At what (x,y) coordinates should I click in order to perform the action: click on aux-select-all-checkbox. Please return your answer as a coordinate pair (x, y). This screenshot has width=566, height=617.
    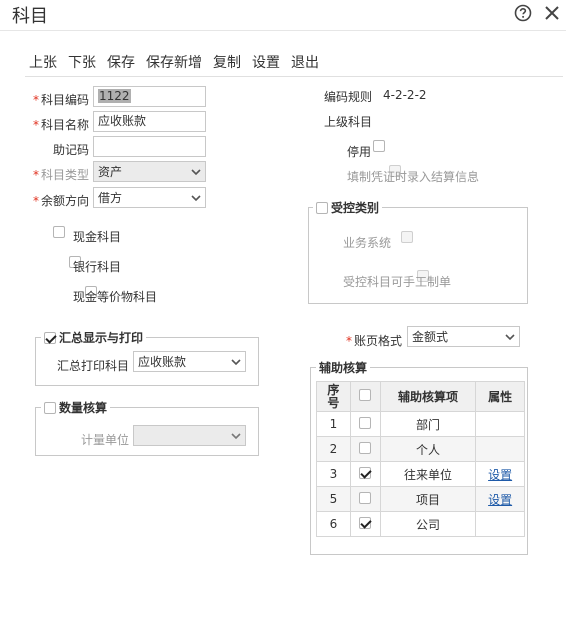
    Looking at the image, I should click on (365, 395).